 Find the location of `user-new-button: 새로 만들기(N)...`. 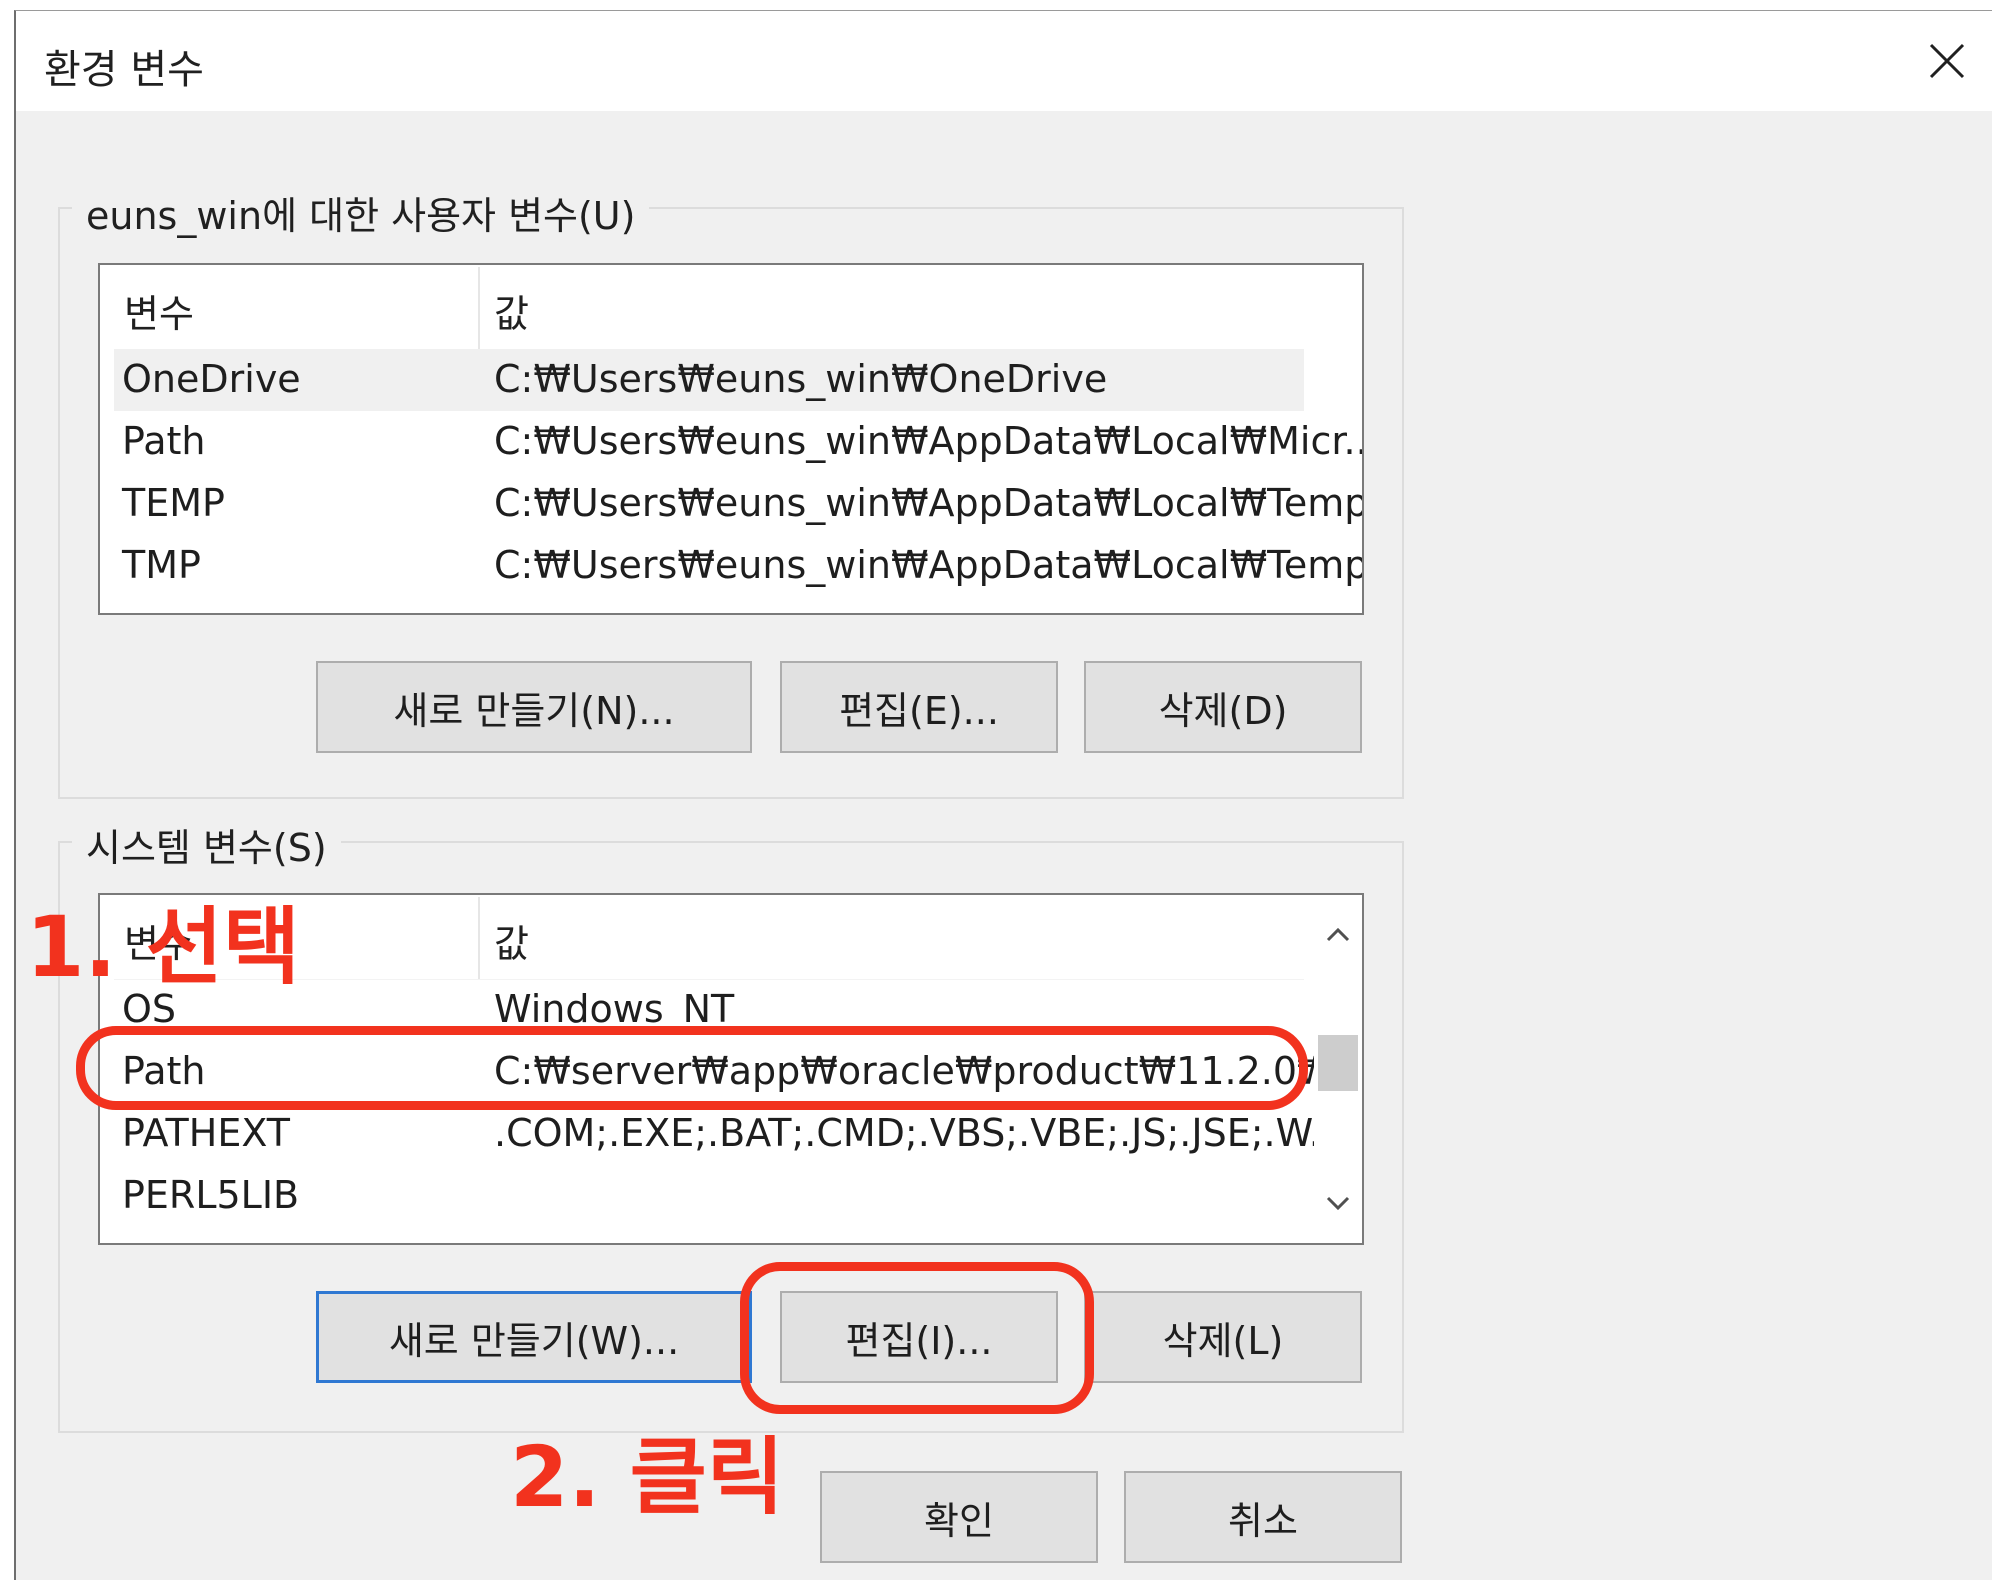

user-new-button: 새로 만들기(N)... is located at coordinates (534, 707).